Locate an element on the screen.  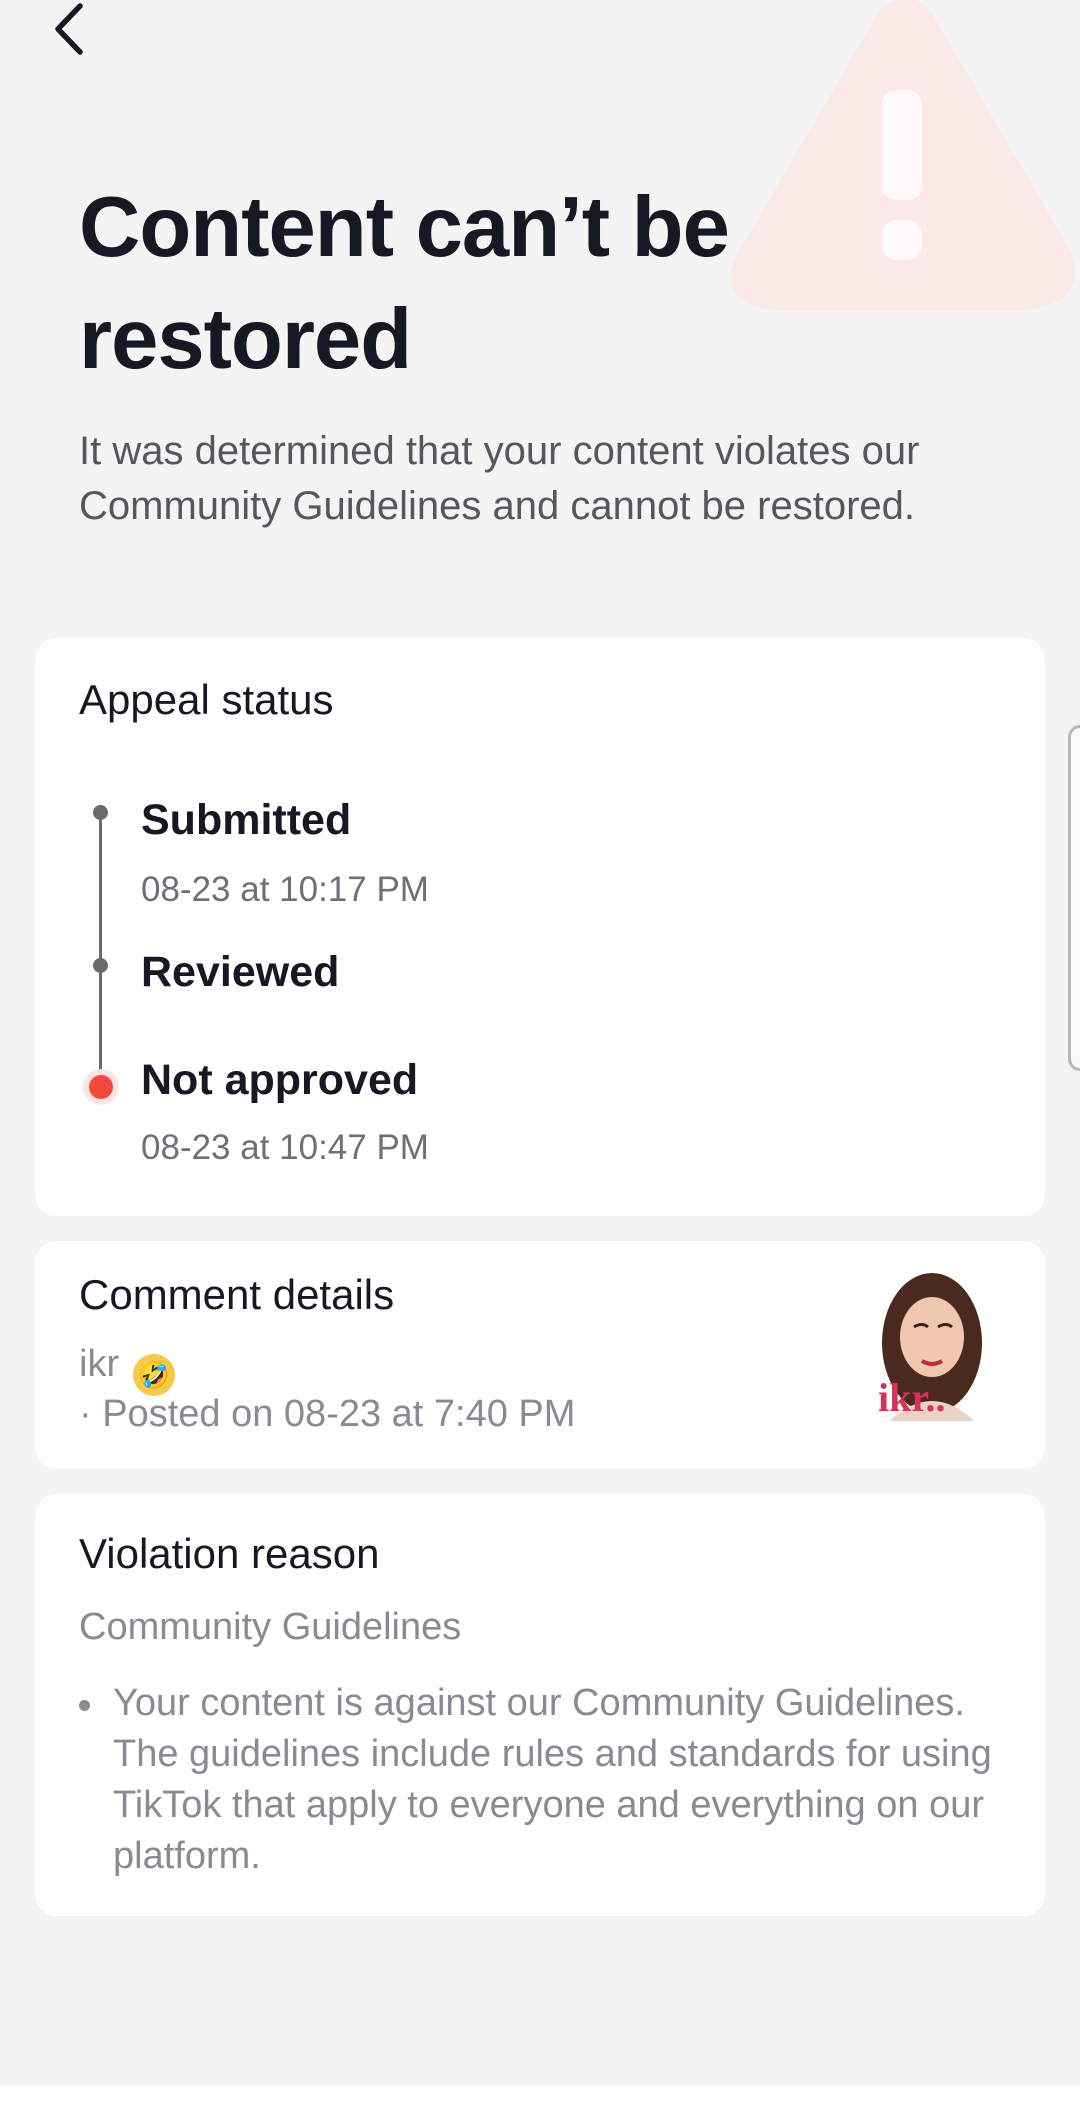
comment-body: ikr is located at coordinates (99, 1364).